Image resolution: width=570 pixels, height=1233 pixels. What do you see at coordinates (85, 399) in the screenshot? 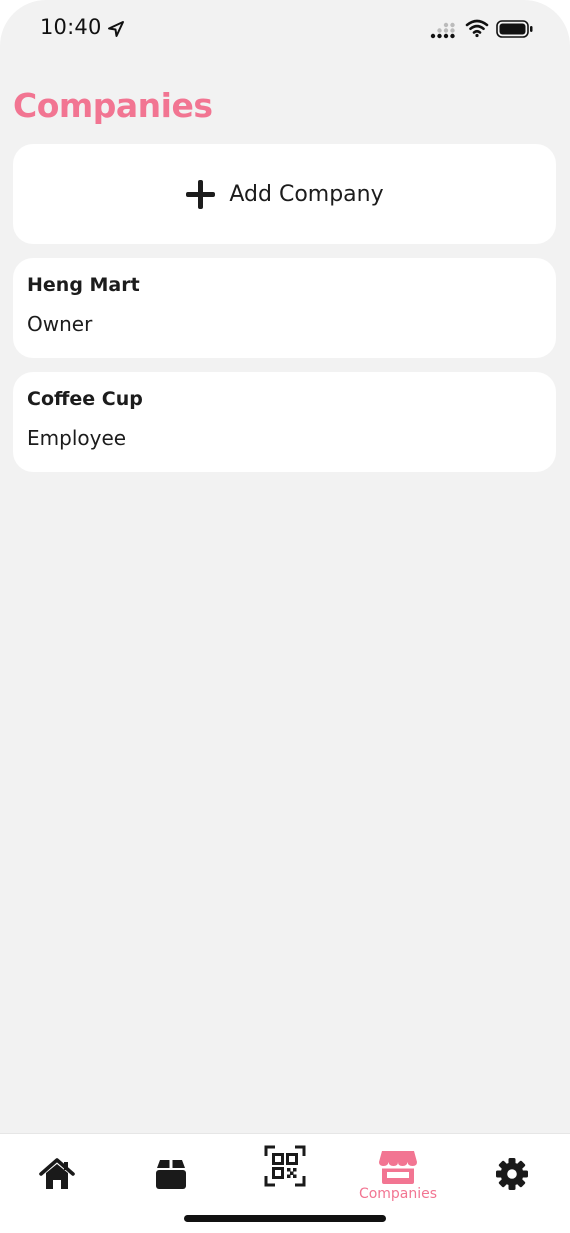
I see `company-name: Coffee Cup` at bounding box center [85, 399].